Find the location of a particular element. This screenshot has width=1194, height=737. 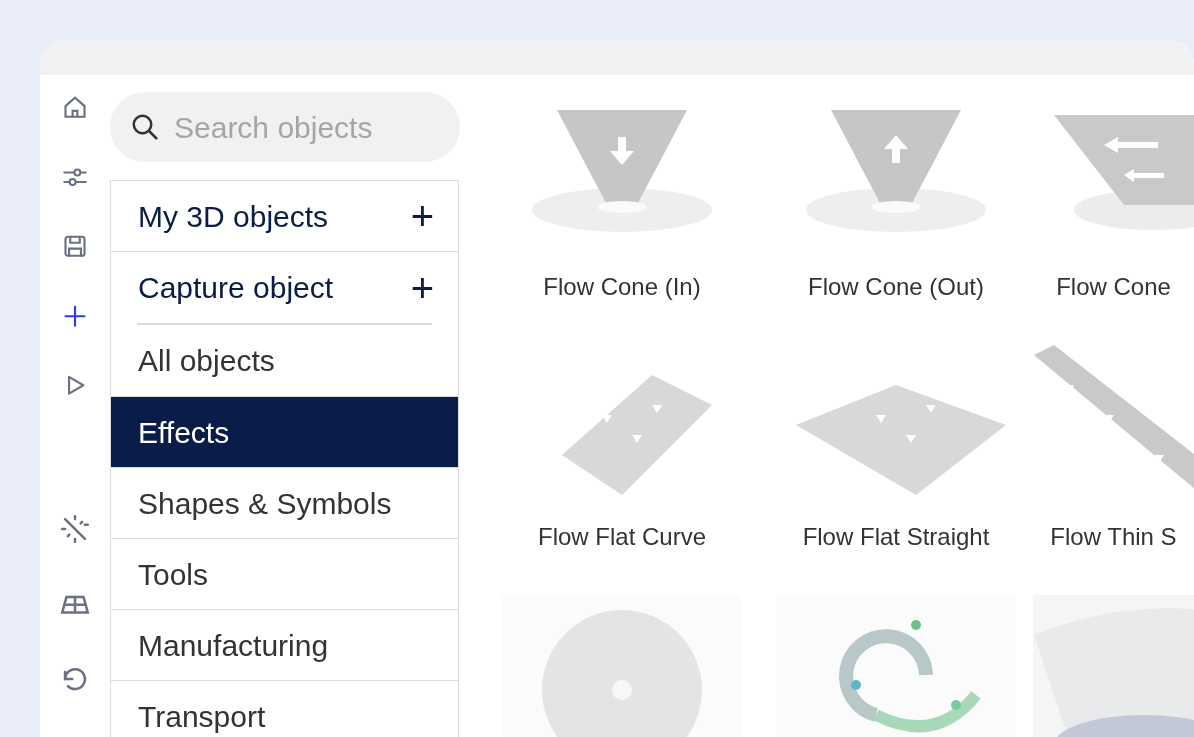

object-label: Flow Cone (Out) is located at coordinates (896, 287).